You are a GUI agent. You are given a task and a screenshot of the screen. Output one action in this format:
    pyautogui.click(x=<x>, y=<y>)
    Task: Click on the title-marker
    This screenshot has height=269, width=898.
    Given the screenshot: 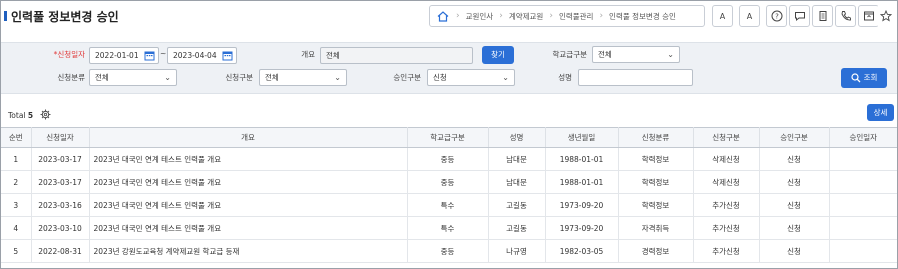 What is the action you would take?
    pyautogui.click(x=5, y=16)
    